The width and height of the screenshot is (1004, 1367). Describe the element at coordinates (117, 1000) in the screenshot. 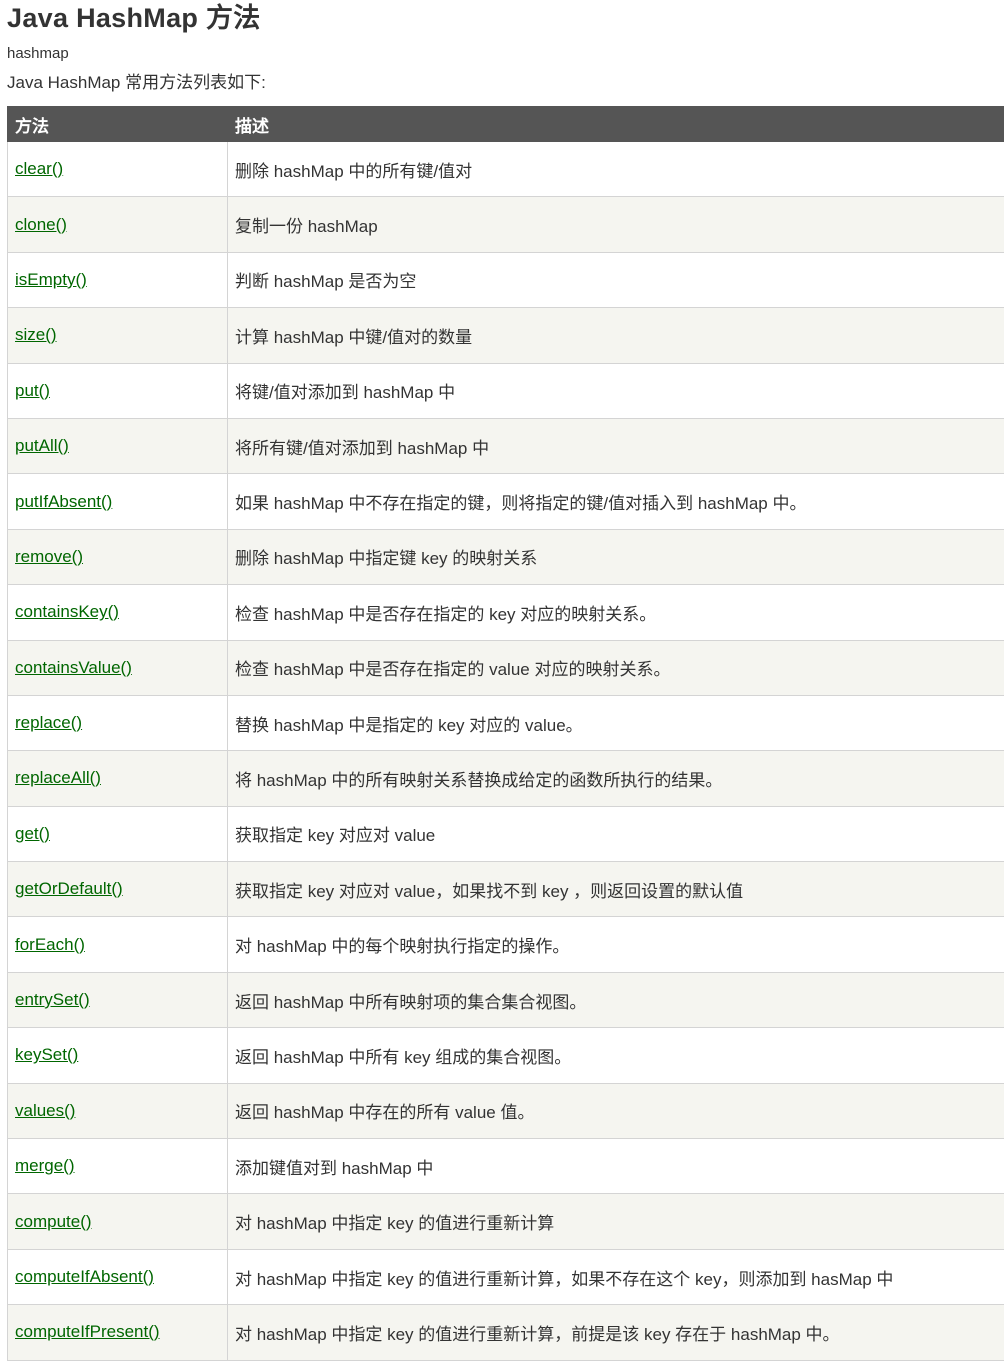

I see `method-cell: entrySet()` at that location.